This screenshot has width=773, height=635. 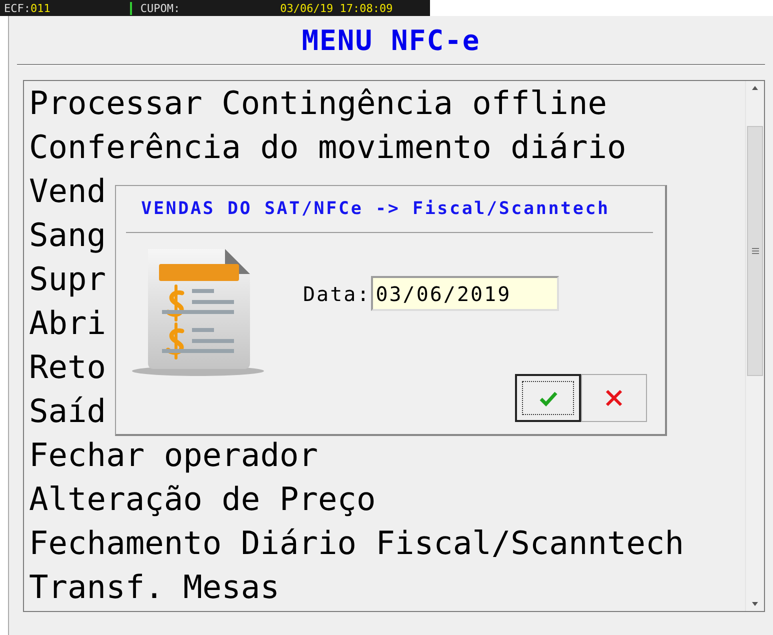 I want to click on menu-item: Vend, so click(x=67, y=191).